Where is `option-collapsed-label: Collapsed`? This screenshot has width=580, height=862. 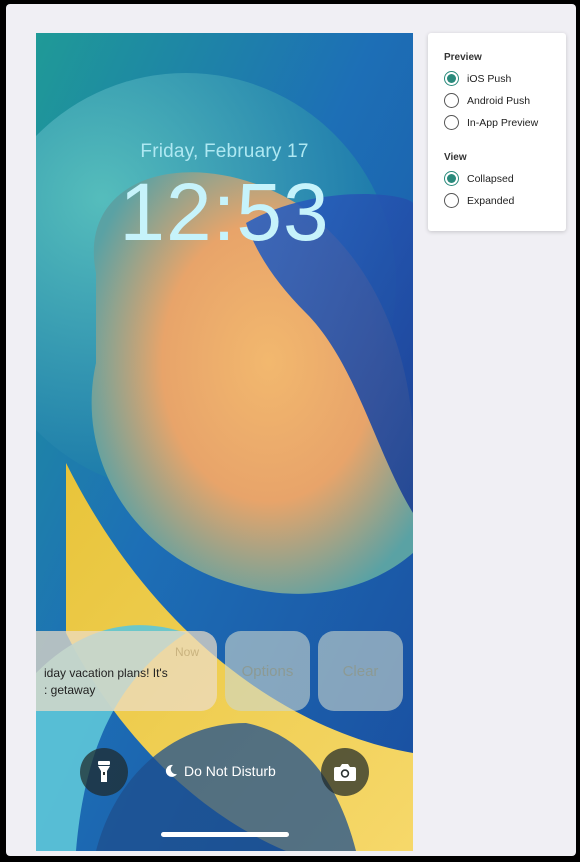 option-collapsed-label: Collapsed is located at coordinates (490, 178).